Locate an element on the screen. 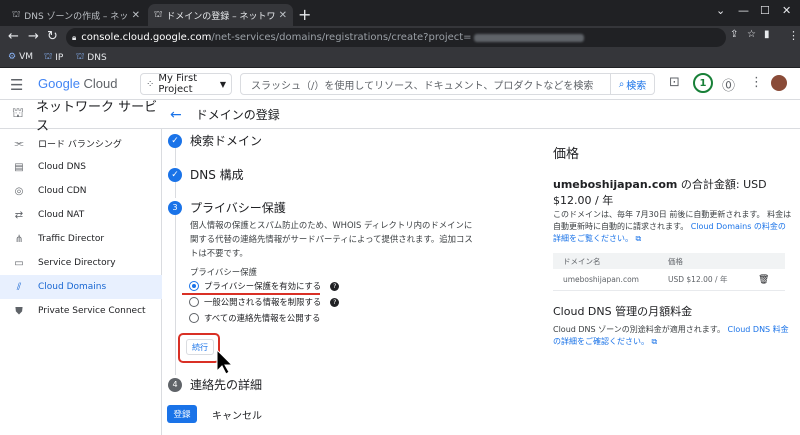  search-icon: ⌕ is located at coordinates (621, 84).